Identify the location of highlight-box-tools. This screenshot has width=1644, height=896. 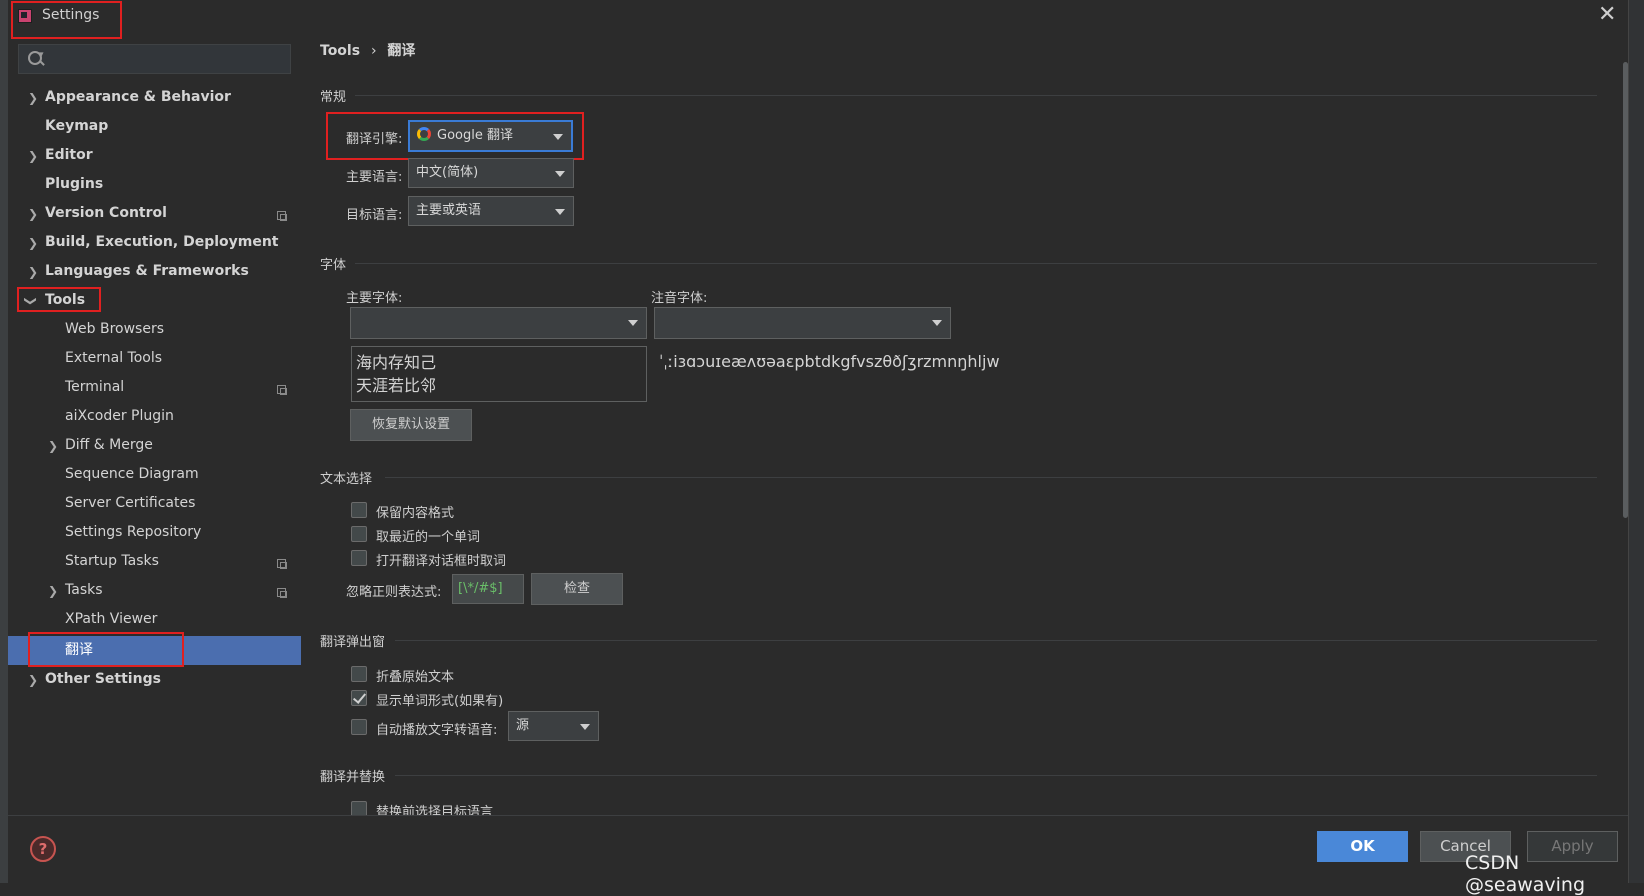
(59, 299).